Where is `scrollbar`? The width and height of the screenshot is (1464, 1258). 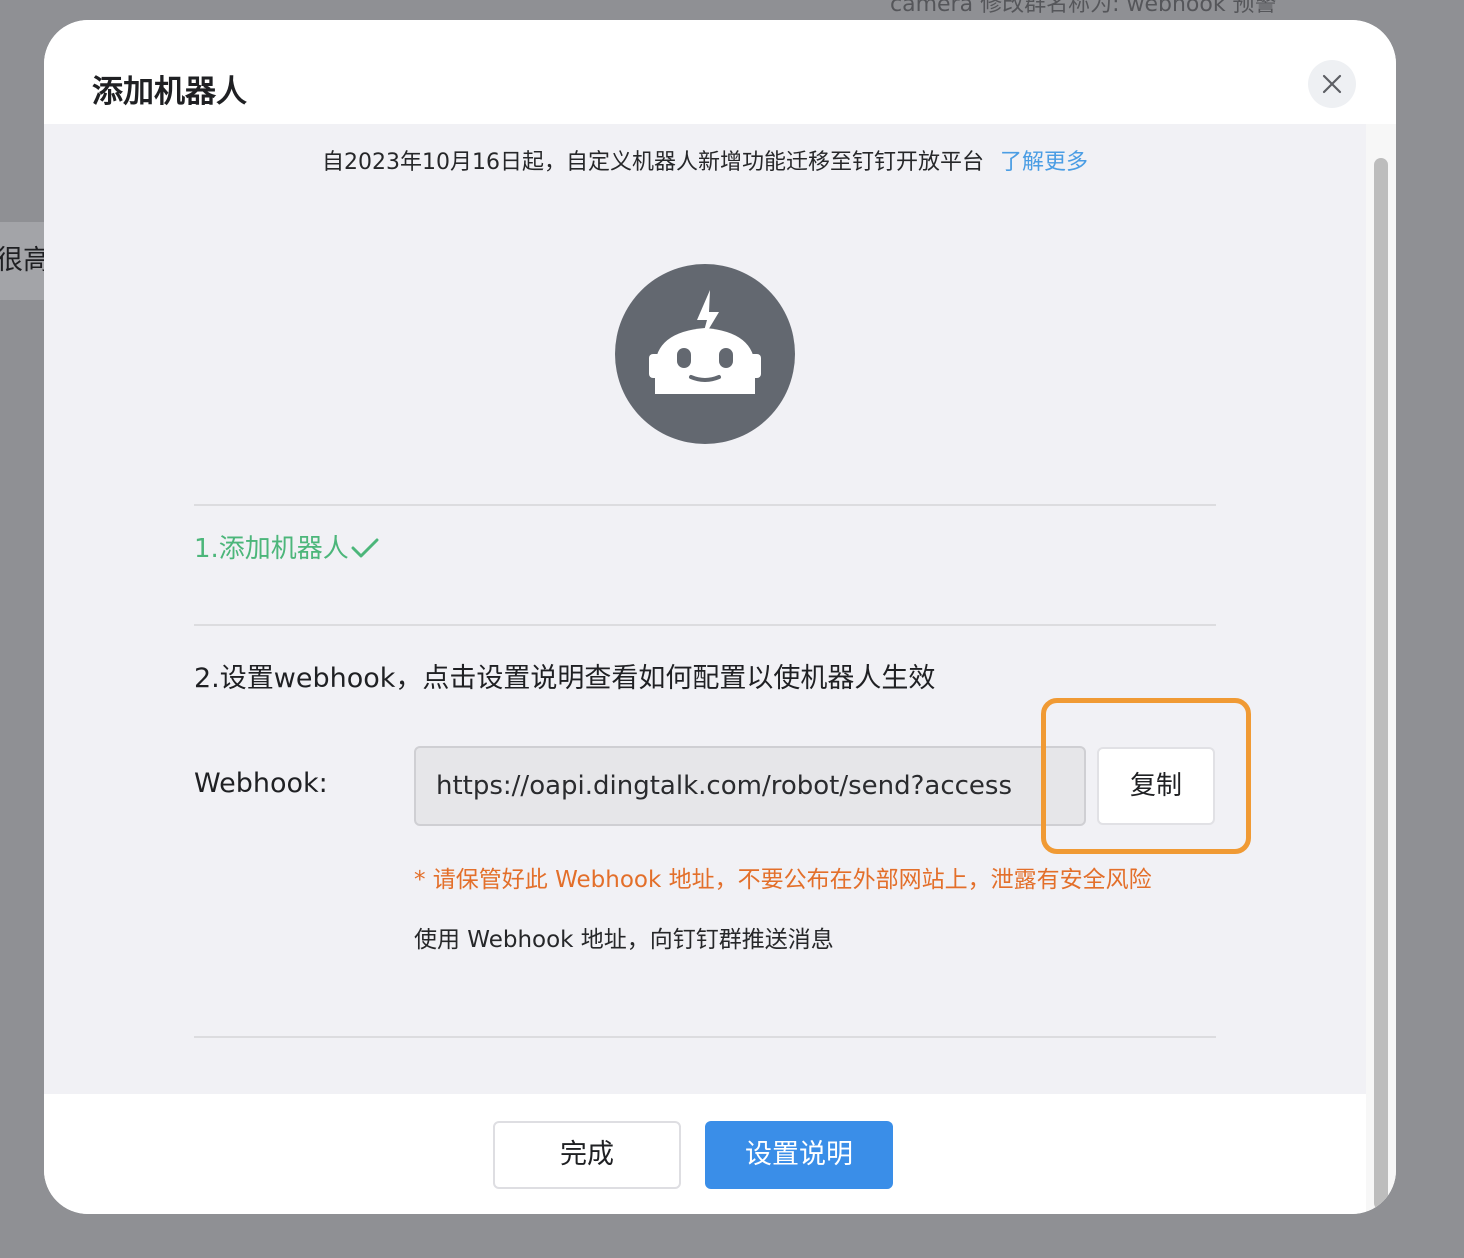 scrollbar is located at coordinates (1381, 669).